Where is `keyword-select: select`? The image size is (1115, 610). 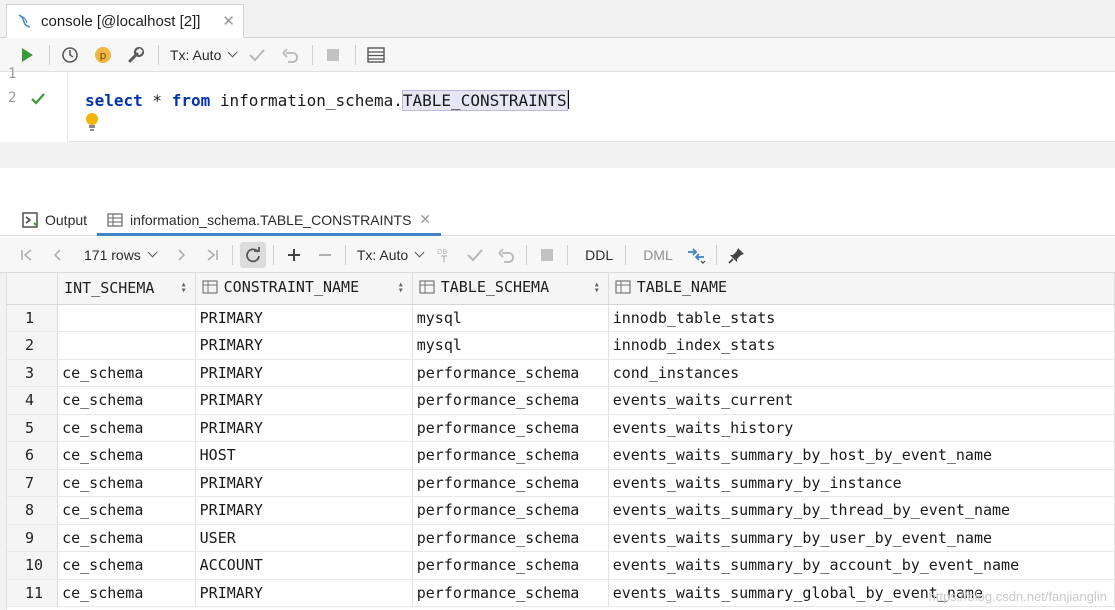 keyword-select: select is located at coordinates (114, 100).